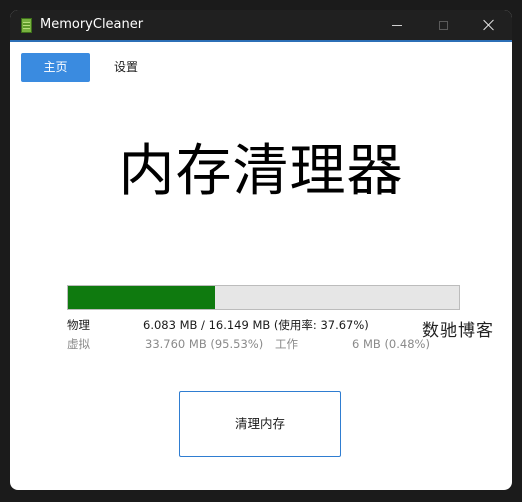 This screenshot has width=522, height=502. What do you see at coordinates (204, 344) in the screenshot?
I see `virtual-value: 33.760 MB (95.53%)` at bounding box center [204, 344].